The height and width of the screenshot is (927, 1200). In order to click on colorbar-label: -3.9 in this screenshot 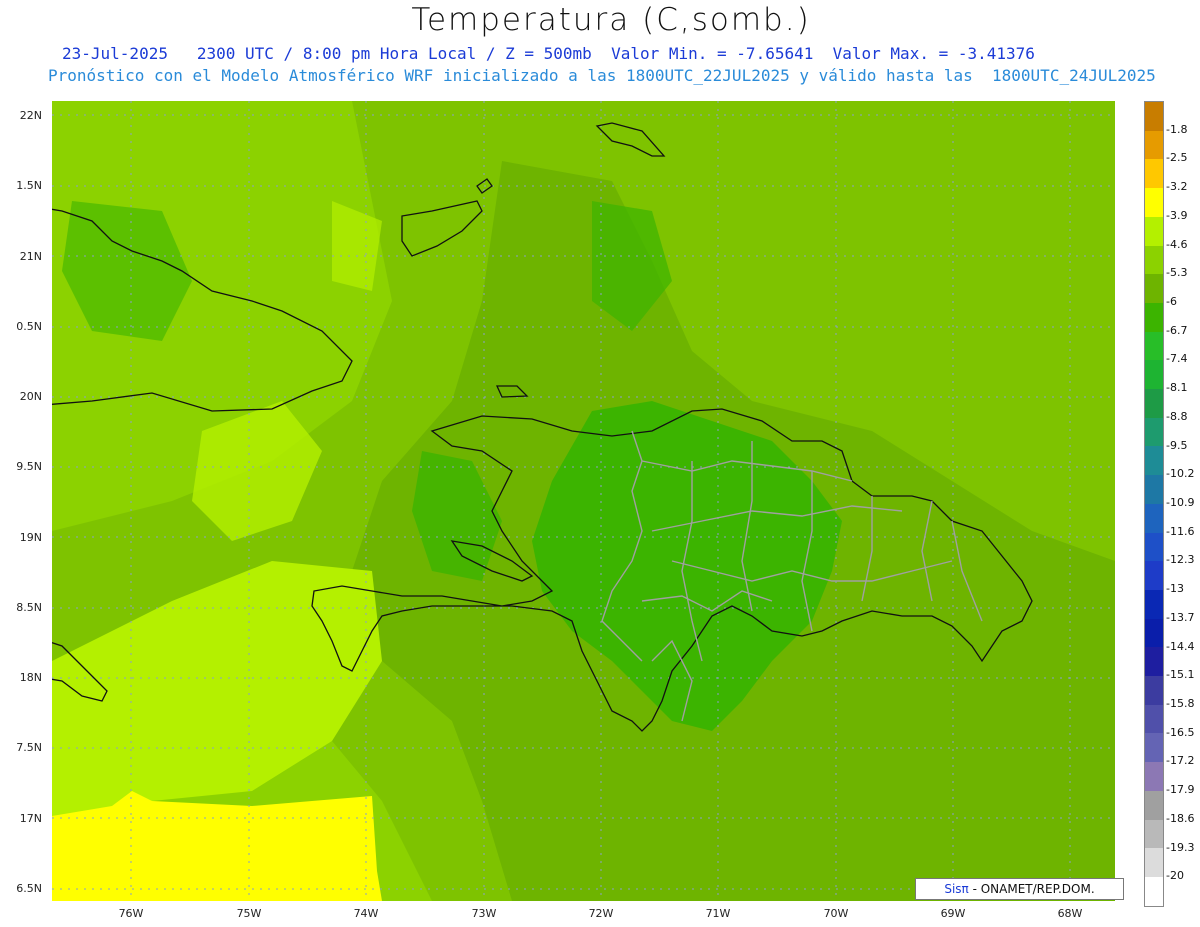, I will do `click(1177, 215)`.